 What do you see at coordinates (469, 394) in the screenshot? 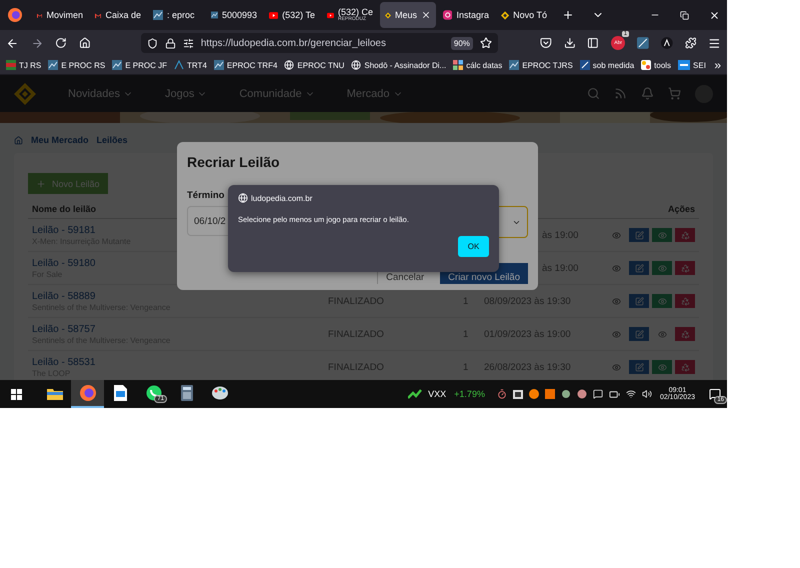
I see `stock-change: +1.79%` at bounding box center [469, 394].